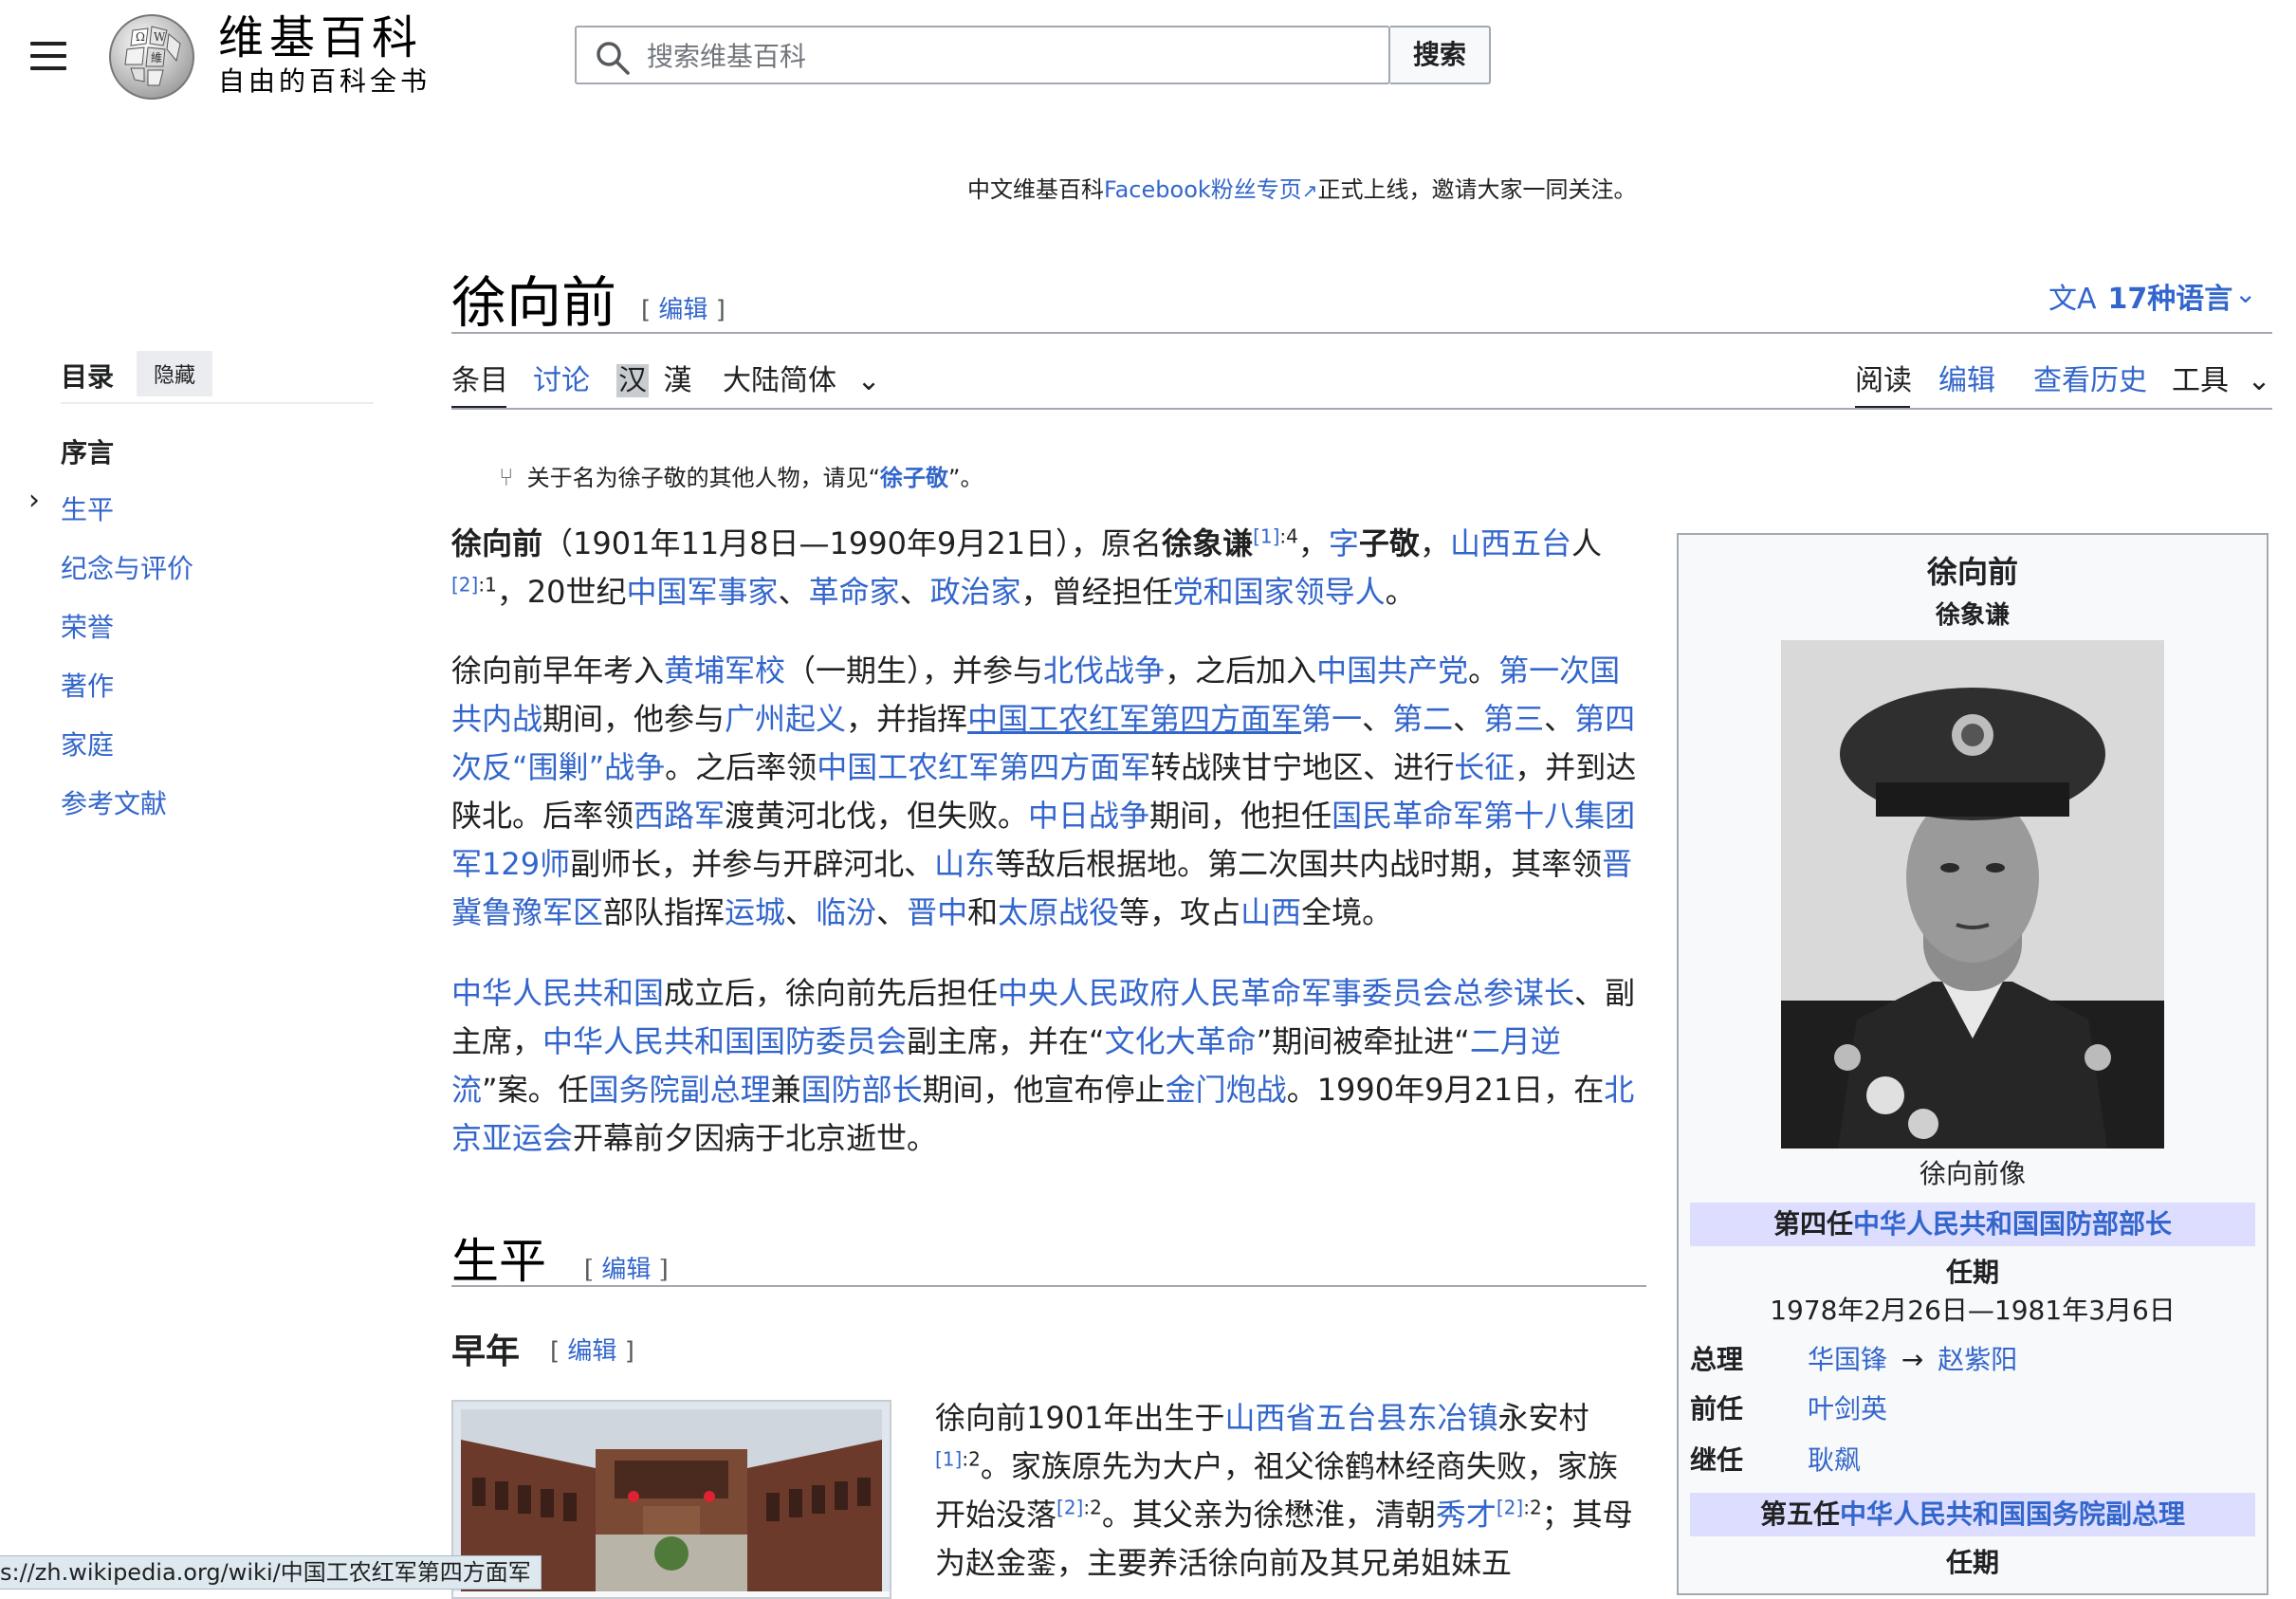 The width and height of the screenshot is (2296, 1599). What do you see at coordinates (486, 1351) in the screenshot?
I see `subsection-heading-early: 早年` at bounding box center [486, 1351].